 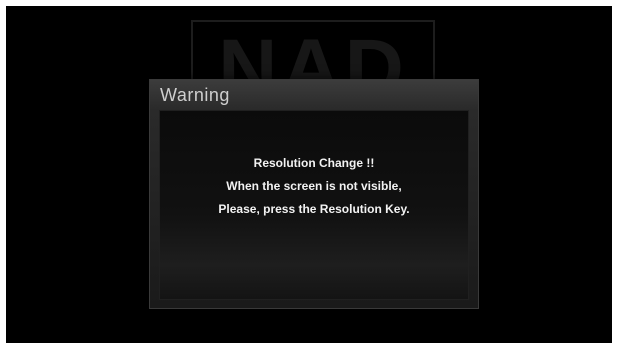 I want to click on message-line-3: Please, press the Resolution Key., so click(x=314, y=209).